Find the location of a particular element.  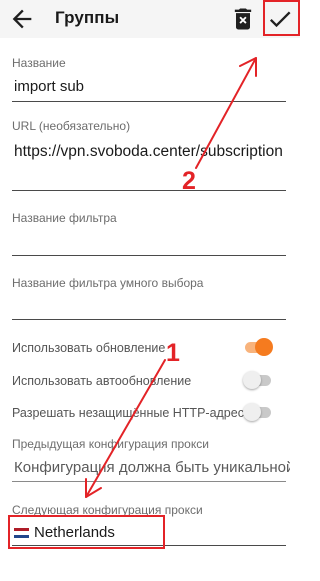

previous-proxy-underline is located at coordinates (149, 481).